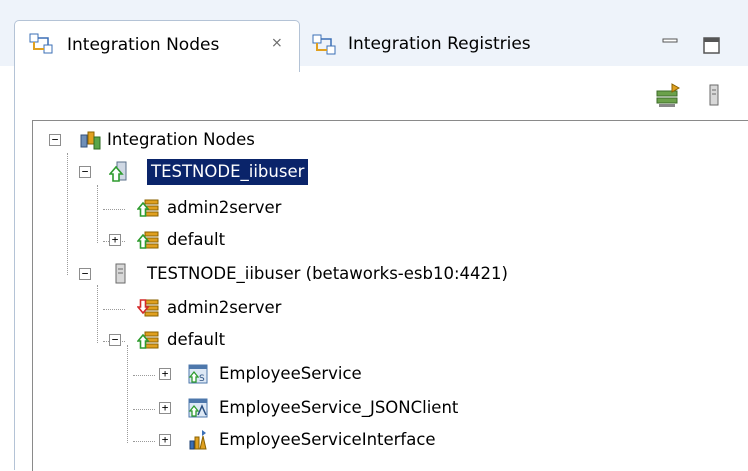 This screenshot has height=471, width=748. Describe the element at coordinates (327, 439) in the screenshot. I see `tree-item-label: EmployeeServiceInterface` at that location.